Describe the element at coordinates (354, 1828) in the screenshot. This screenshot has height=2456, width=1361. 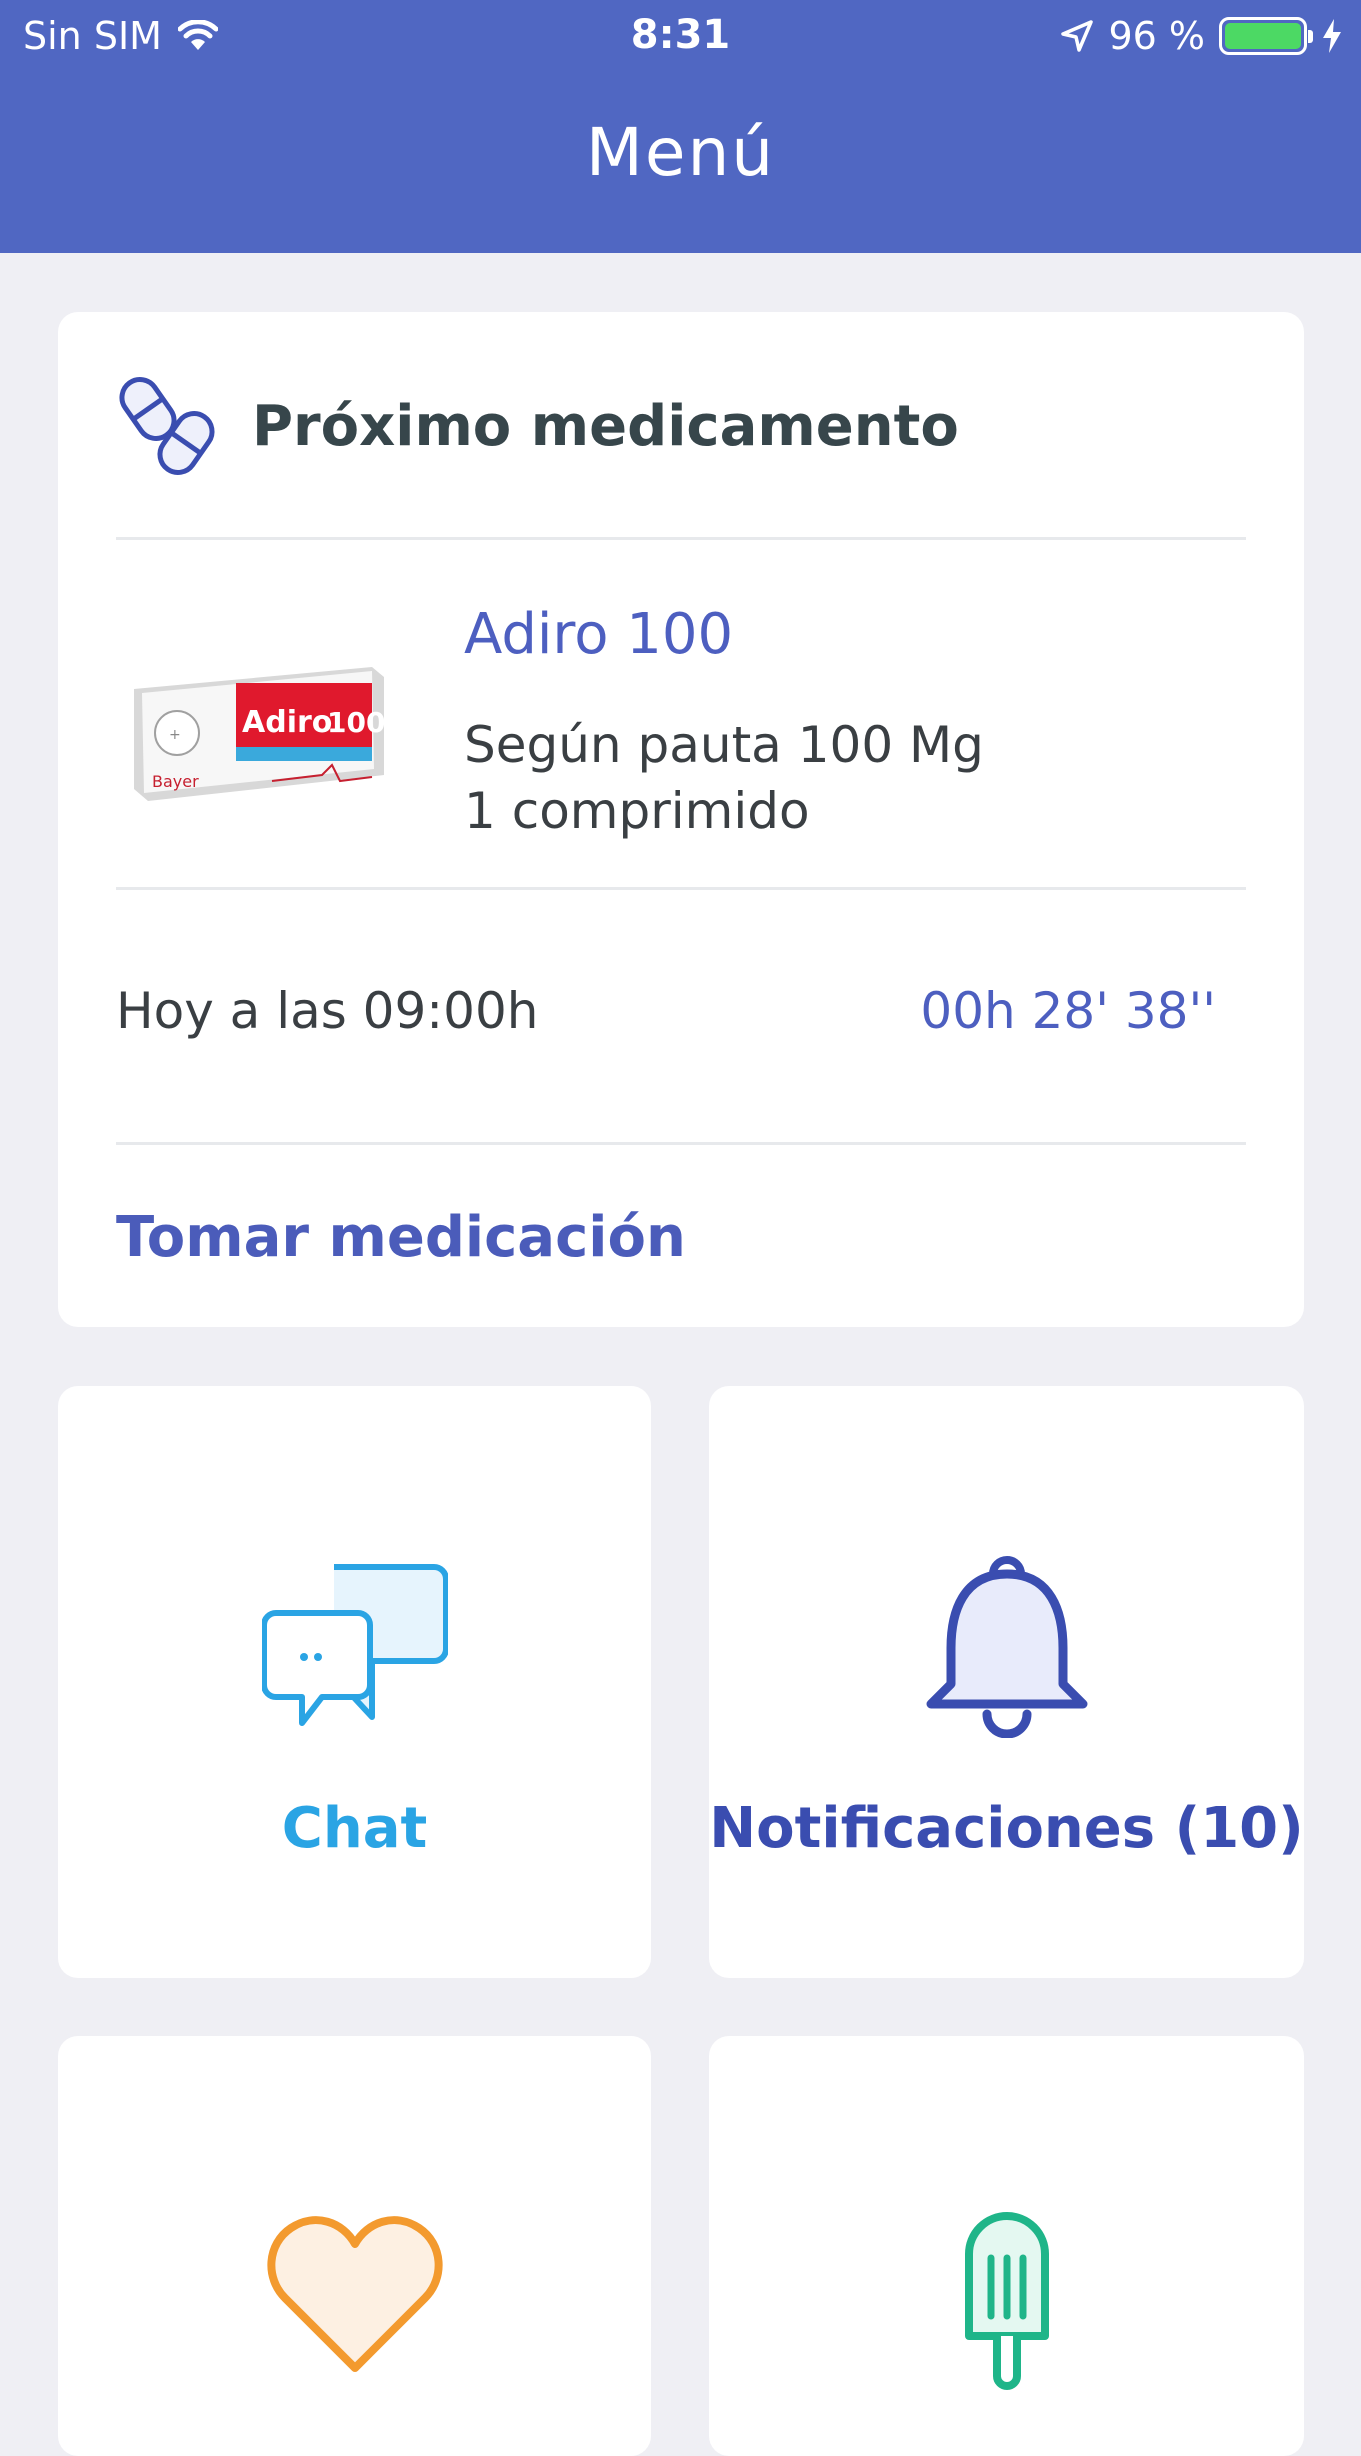
I see `chat-label: Chat` at that location.